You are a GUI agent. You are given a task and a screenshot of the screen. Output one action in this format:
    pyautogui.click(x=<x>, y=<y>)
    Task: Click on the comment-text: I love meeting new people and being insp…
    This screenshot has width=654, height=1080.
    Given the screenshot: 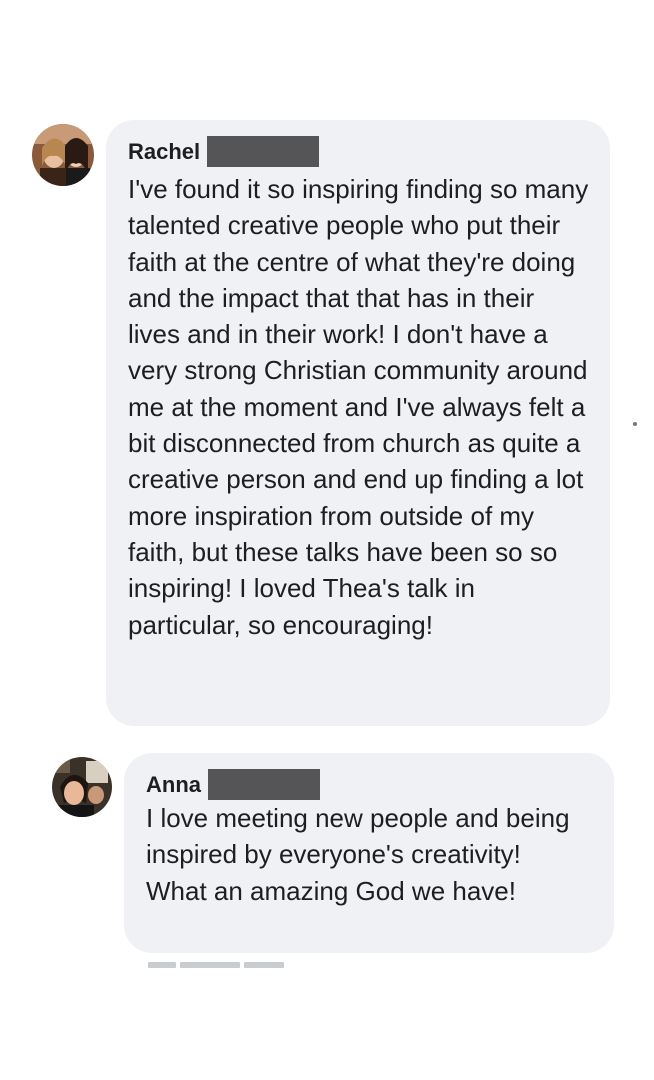 What is the action you would take?
    pyautogui.click(x=358, y=854)
    